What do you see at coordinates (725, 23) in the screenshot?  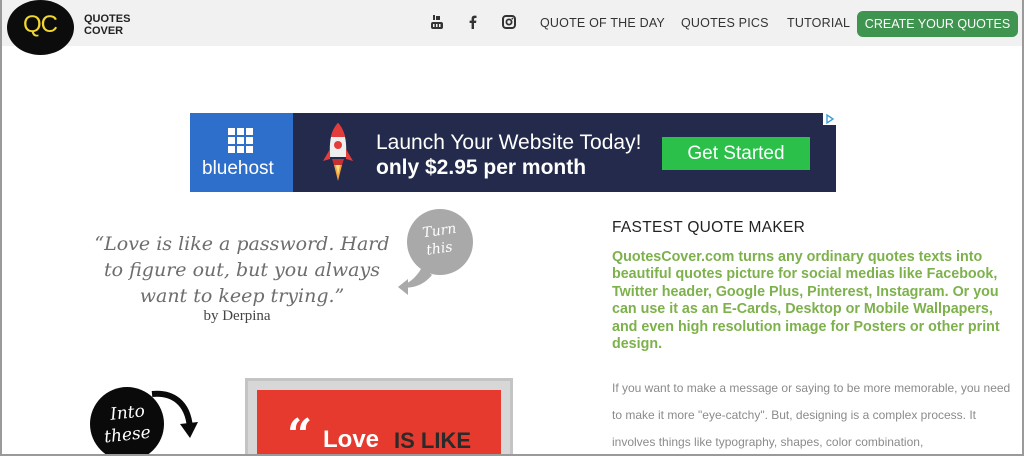 I see `nav-quotes-pics: QUOTES PICS` at bounding box center [725, 23].